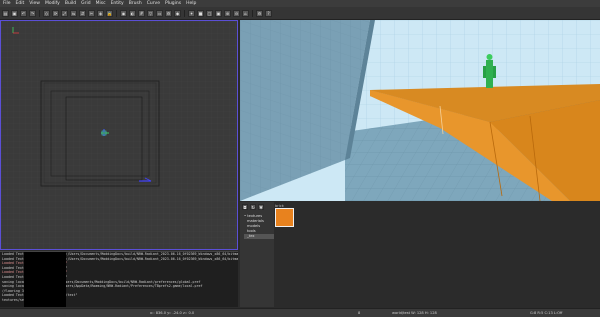 The height and width of the screenshot is (317, 600). I want to click on flip-y-icon: ⇵, so click(82, 13).